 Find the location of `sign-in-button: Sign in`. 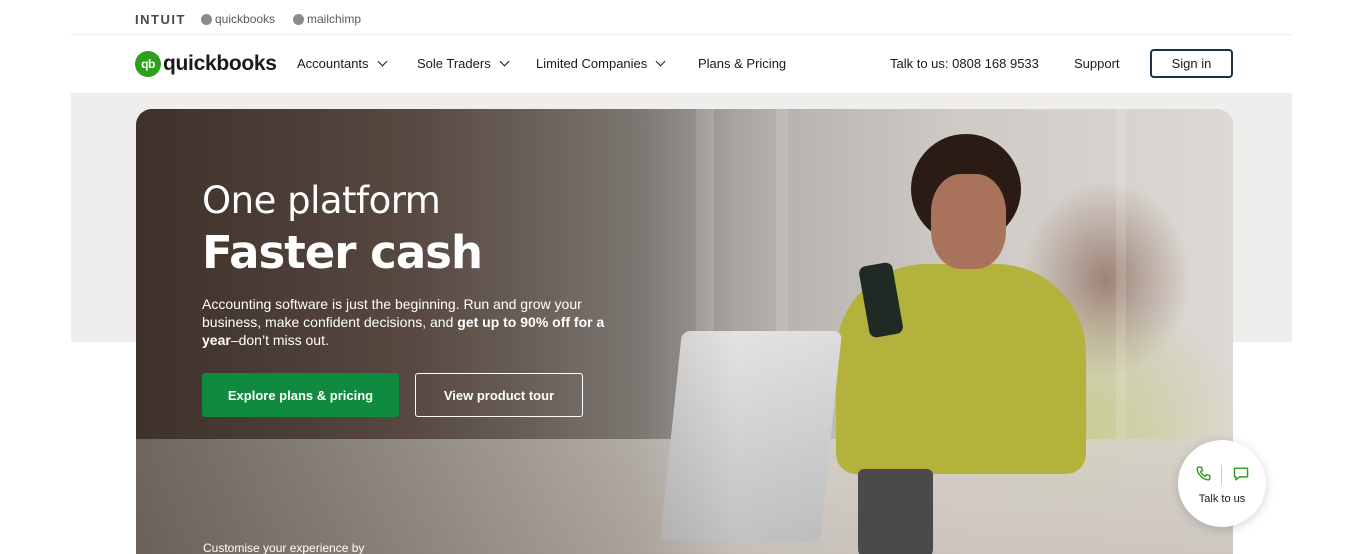

sign-in-button: Sign in is located at coordinates (1191, 63).